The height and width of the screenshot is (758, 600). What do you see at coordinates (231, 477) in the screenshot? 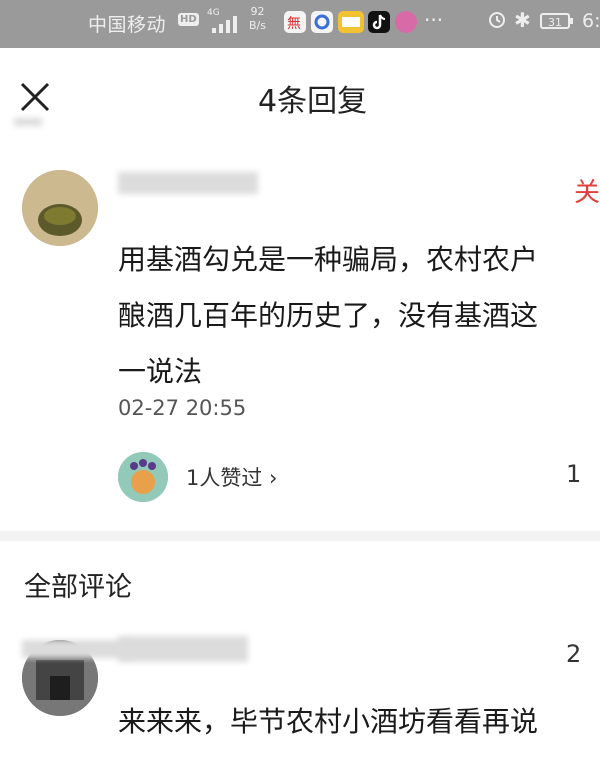
I see `likers-link: 1人赞过 ›` at bounding box center [231, 477].